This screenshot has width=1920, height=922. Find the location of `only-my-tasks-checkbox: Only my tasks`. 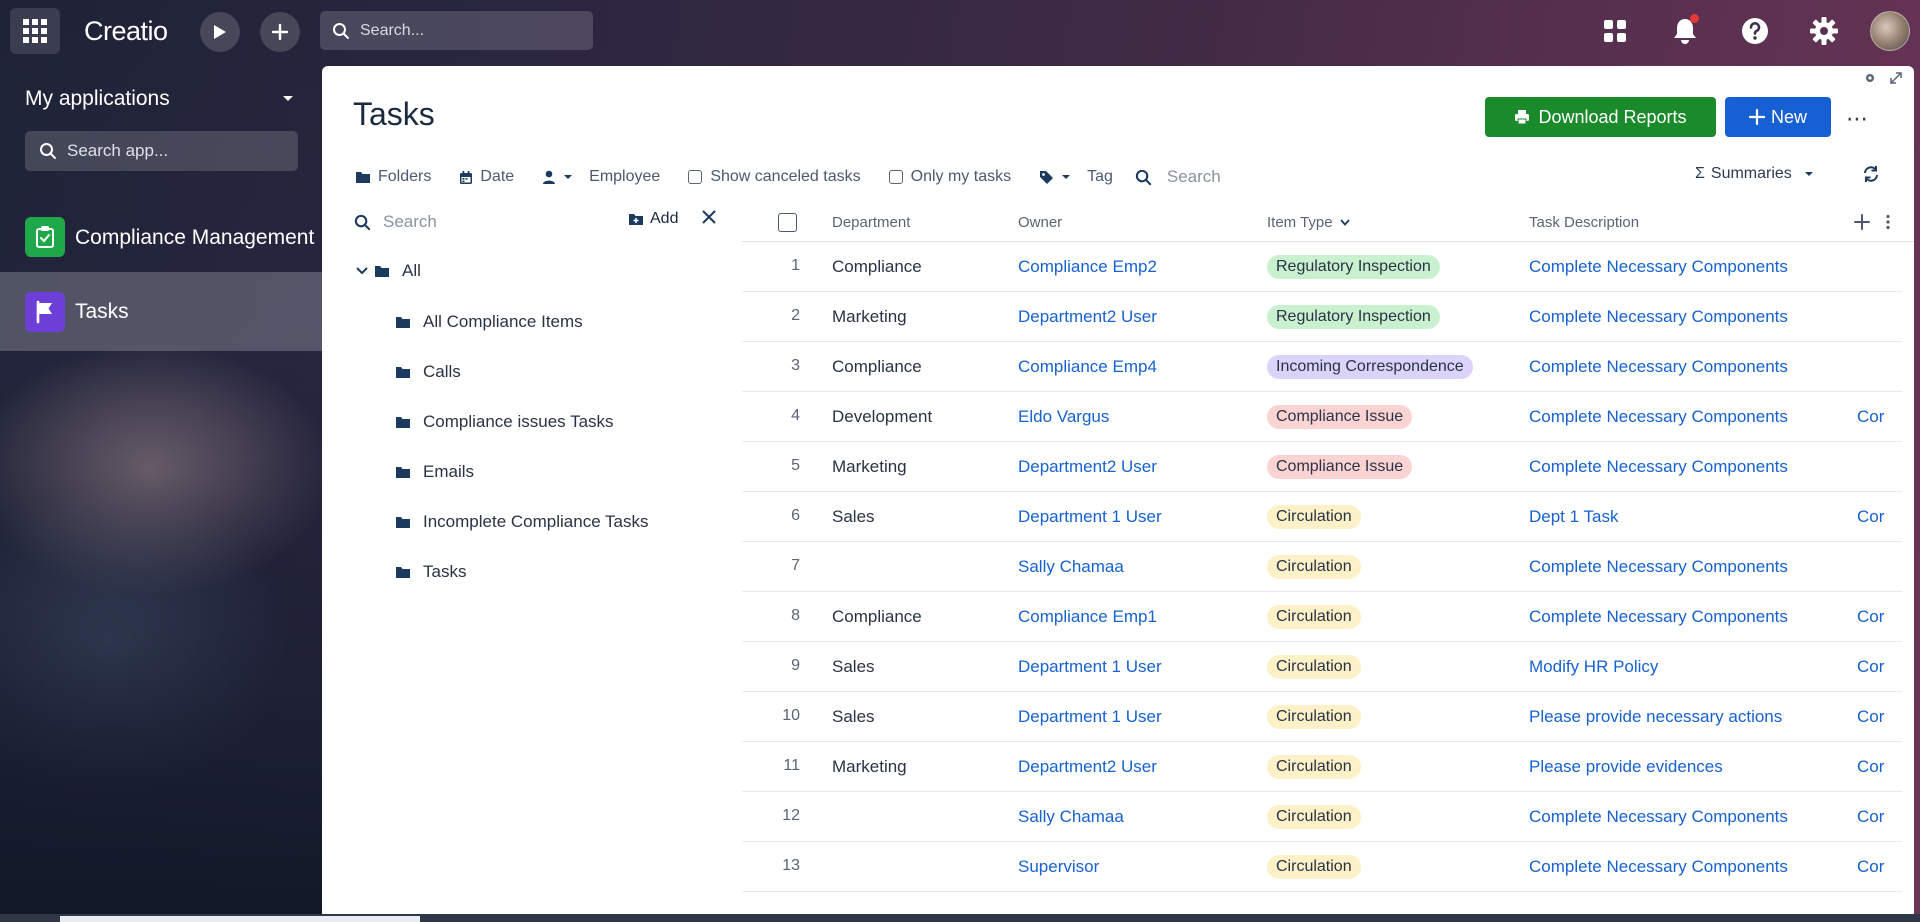

only-my-tasks-checkbox: Only my tasks is located at coordinates (949, 177).